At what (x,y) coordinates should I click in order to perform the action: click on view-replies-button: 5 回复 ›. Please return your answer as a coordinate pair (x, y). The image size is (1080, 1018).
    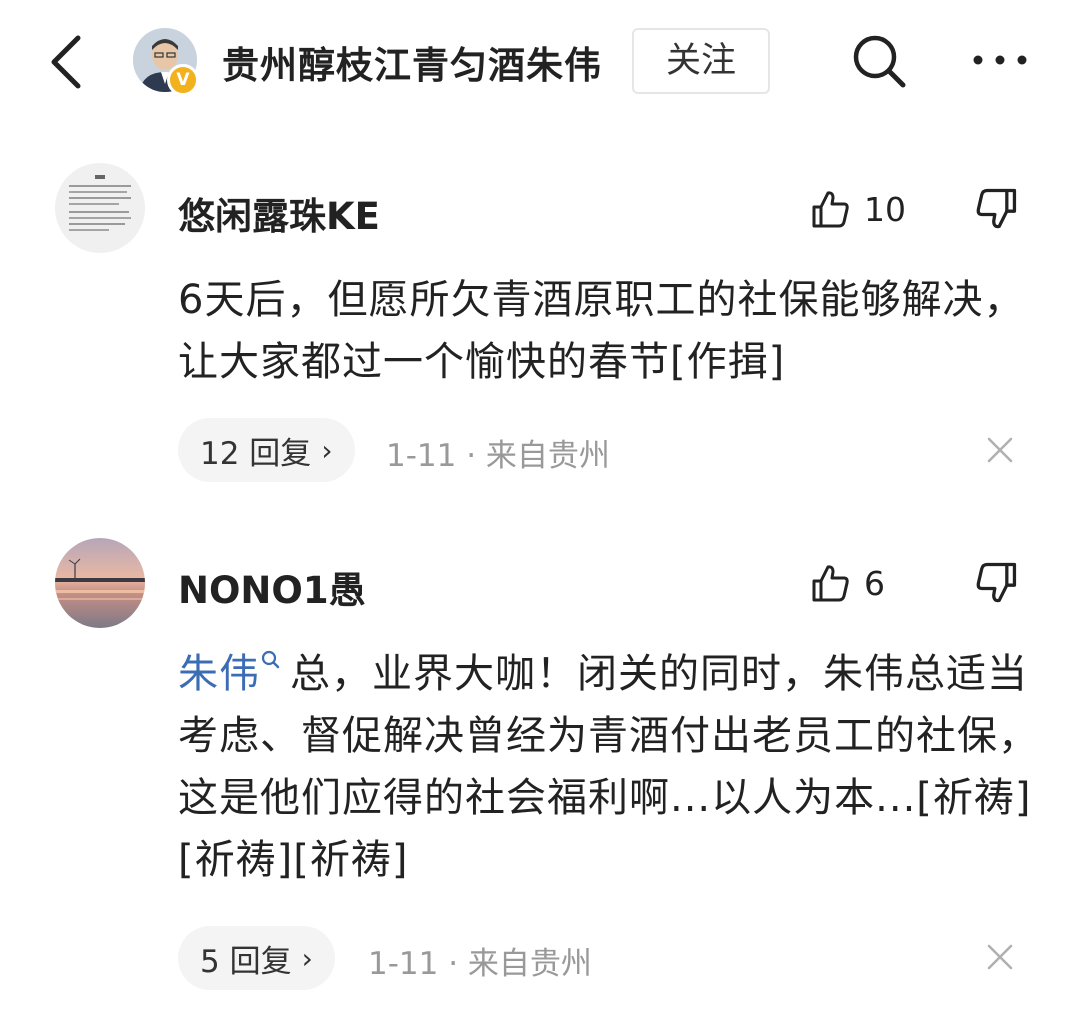
    Looking at the image, I should click on (256, 958).